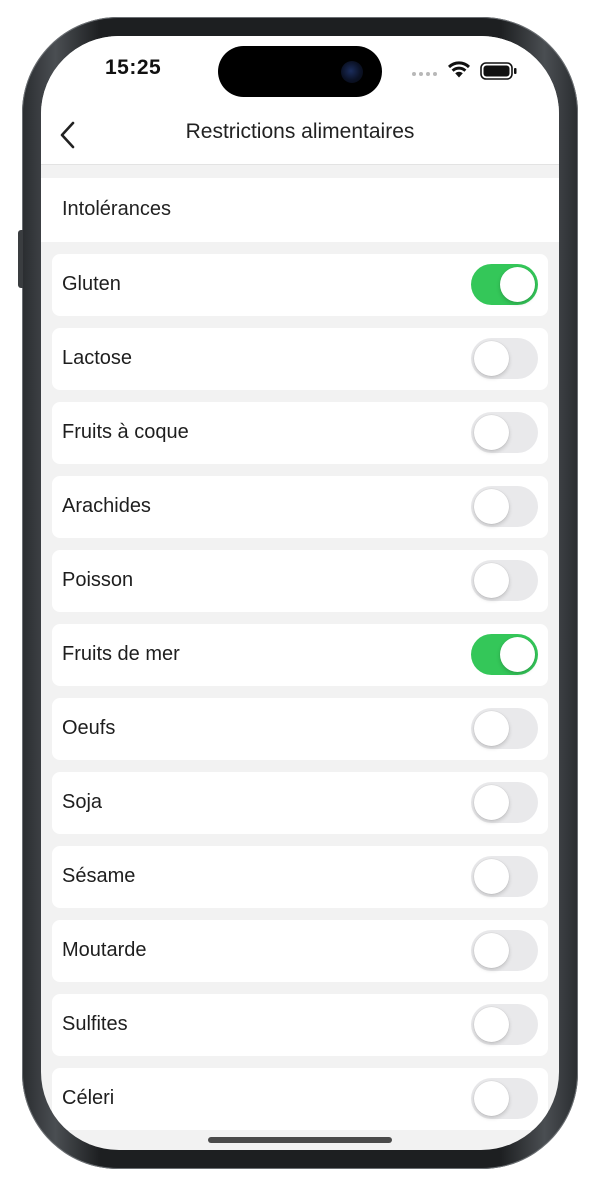 This screenshot has height=1189, width=600. I want to click on list-item: Fruits de mer, so click(300, 655).